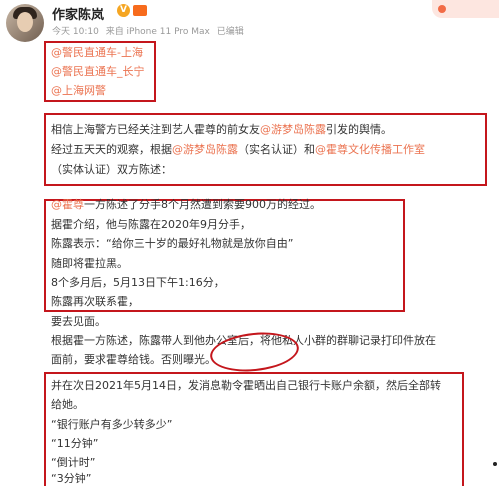 The height and width of the screenshot is (486, 499). I want to click on intro-text-2: 经过五天天的观察，根据, so click(111, 149).